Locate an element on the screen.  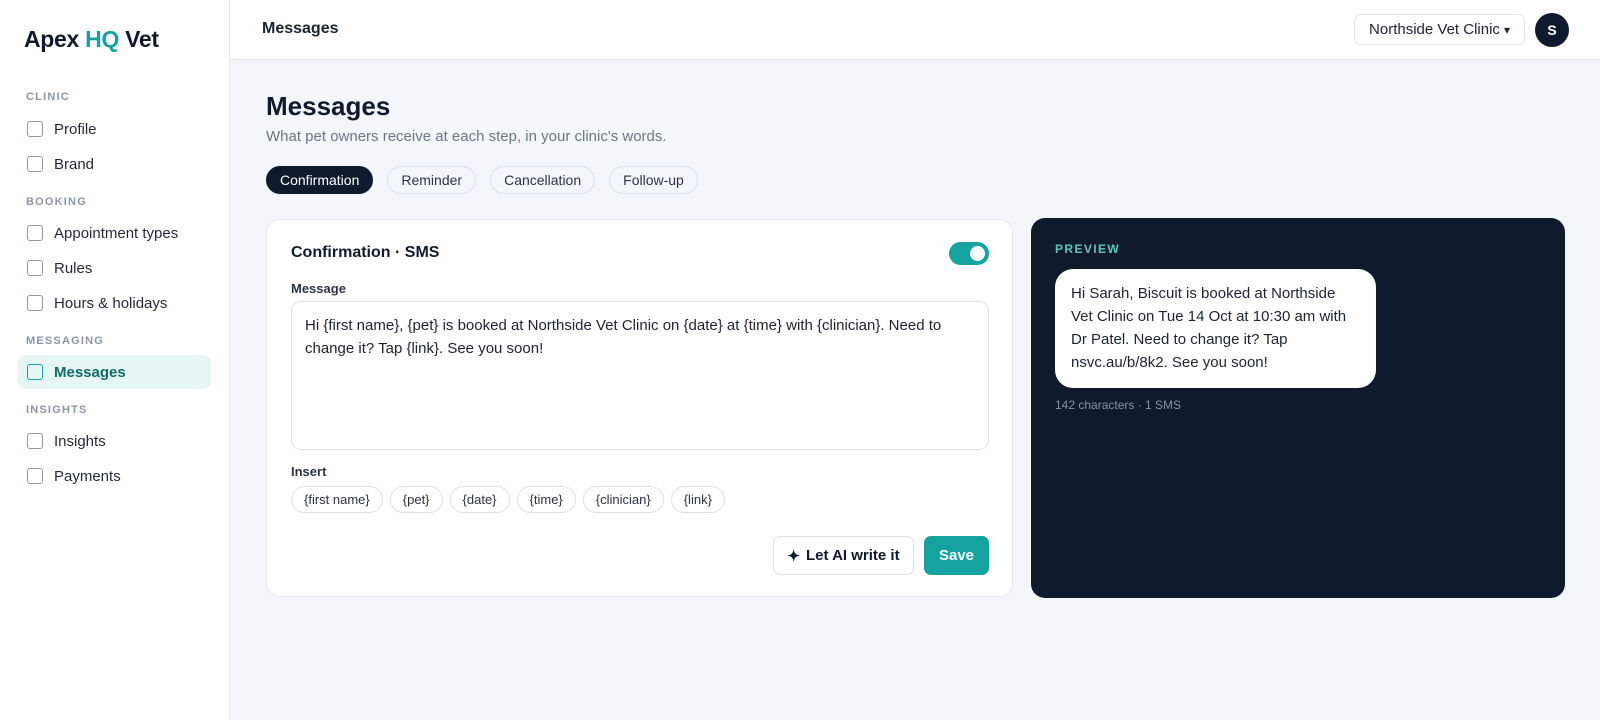
nav-section-clinic: CLINIC is located at coordinates (48, 97).